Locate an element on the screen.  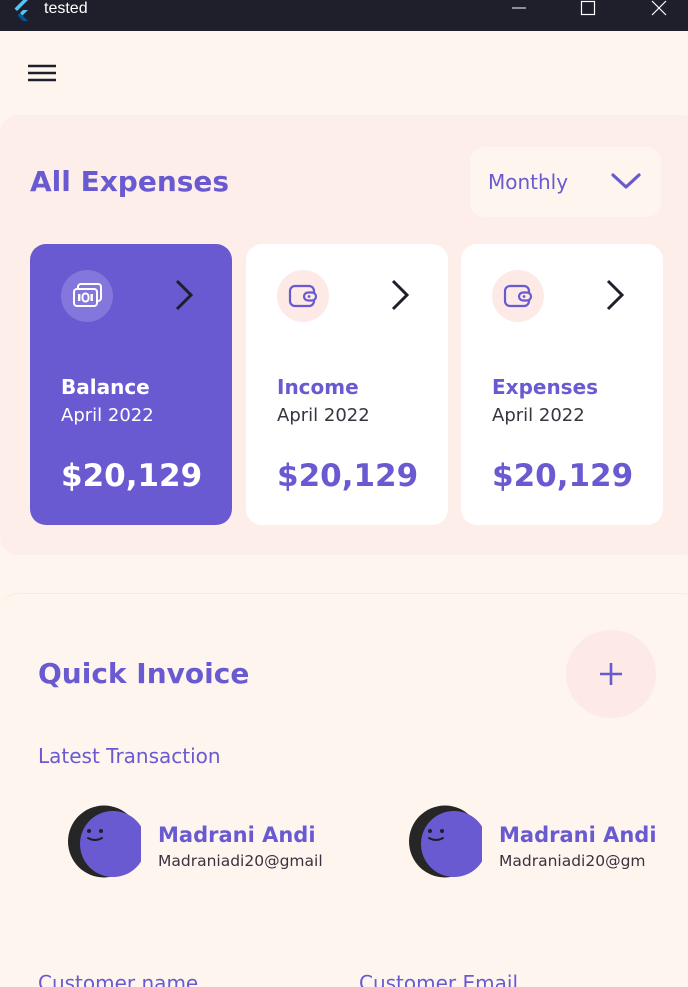
customer-name-label: Customer name is located at coordinates (118, 979).